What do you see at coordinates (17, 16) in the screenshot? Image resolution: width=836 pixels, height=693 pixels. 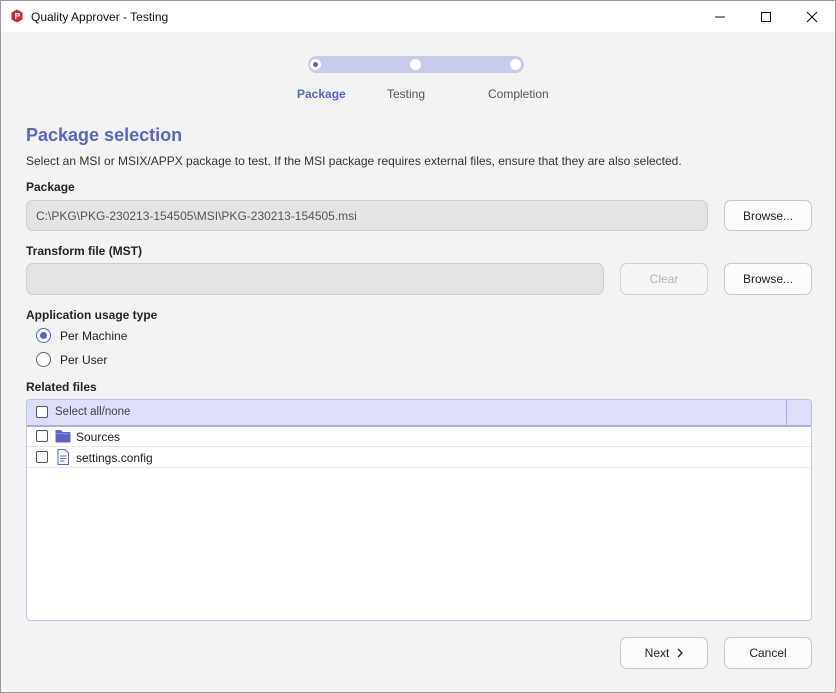 I see `app-logo-icon` at bounding box center [17, 16].